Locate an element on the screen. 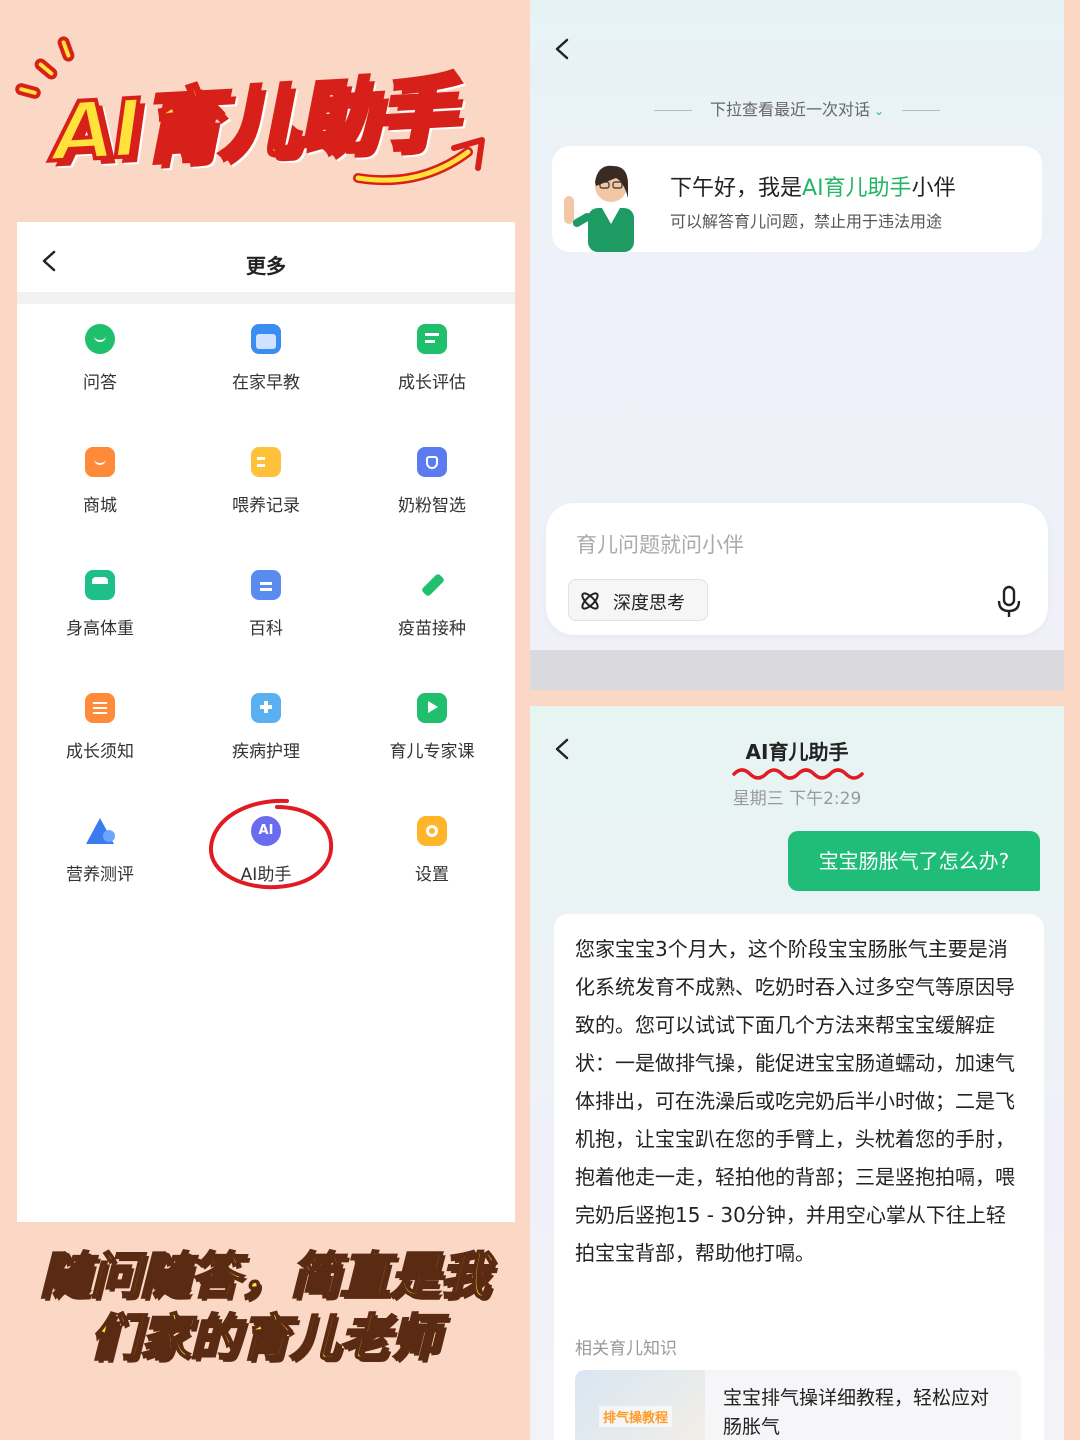  grid-item-growth-notes: 成长须知 is located at coordinates (100, 743).